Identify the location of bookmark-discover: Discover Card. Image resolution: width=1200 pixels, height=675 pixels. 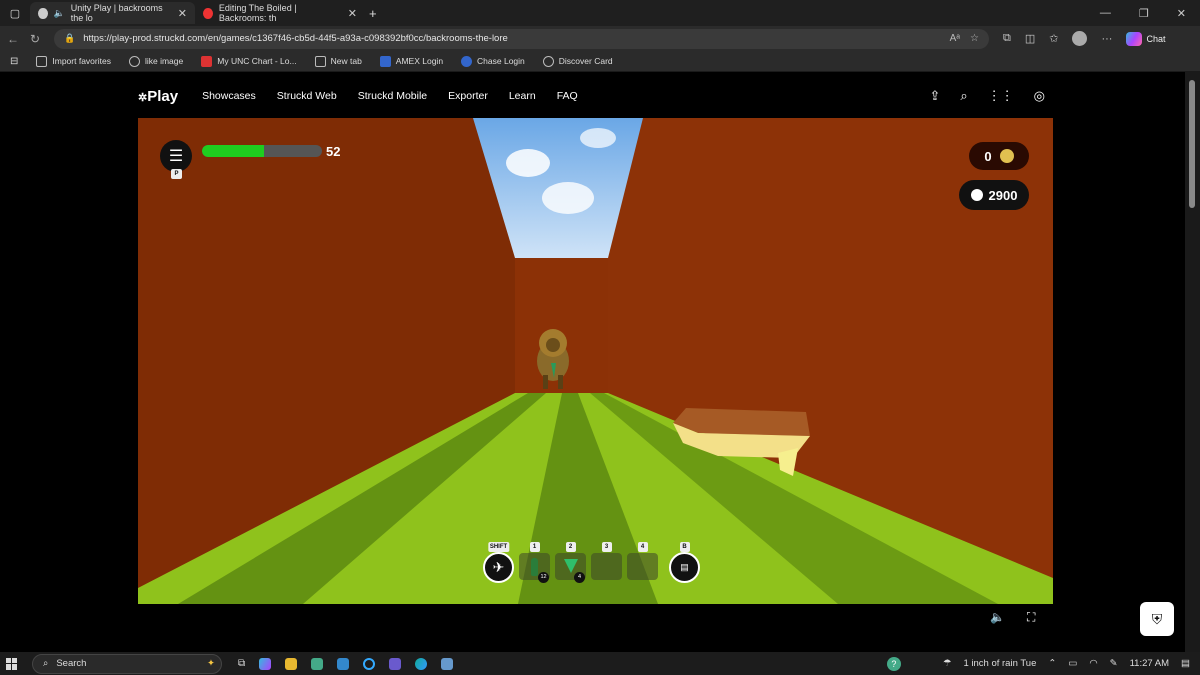
(577, 61).